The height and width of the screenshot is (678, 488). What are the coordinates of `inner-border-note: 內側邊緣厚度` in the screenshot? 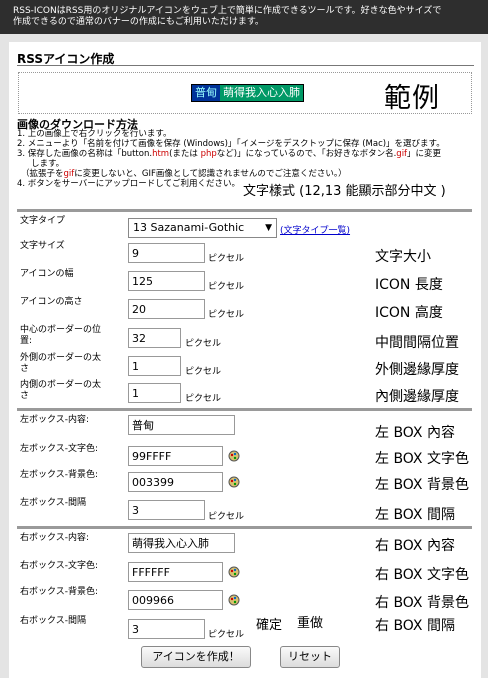 It's located at (417, 397).